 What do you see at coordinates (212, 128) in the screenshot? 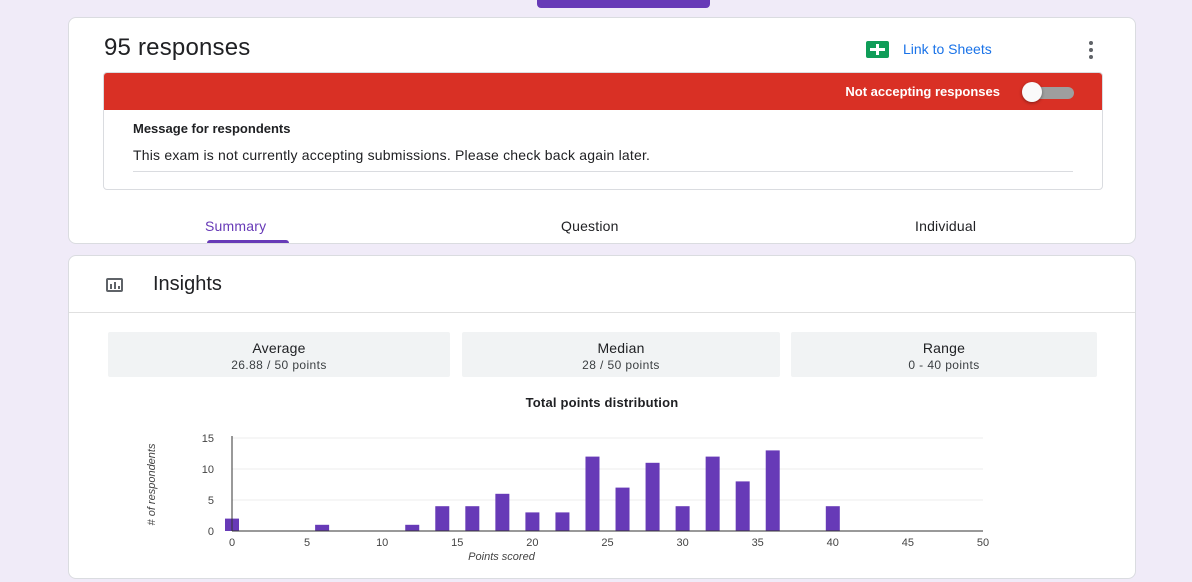
I see `message-heading: Message for respondents` at bounding box center [212, 128].